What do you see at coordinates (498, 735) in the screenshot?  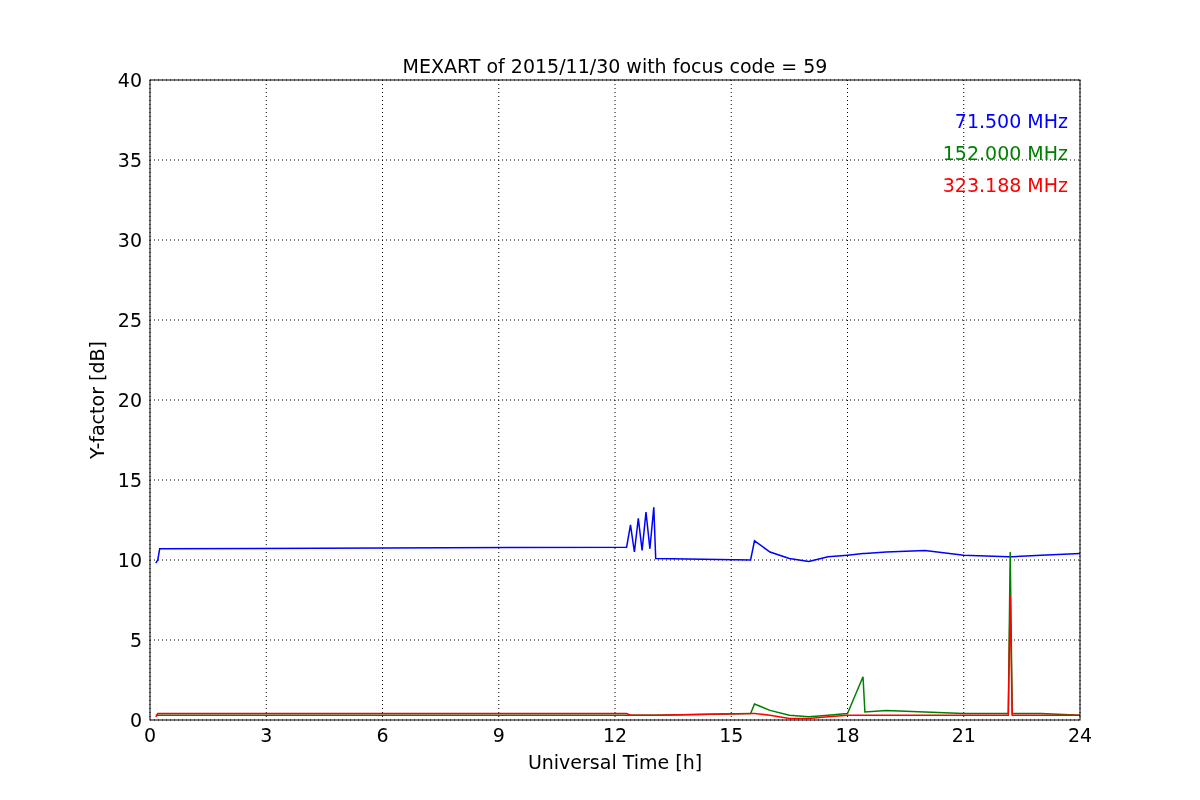 I see `x-tick-label: 9` at bounding box center [498, 735].